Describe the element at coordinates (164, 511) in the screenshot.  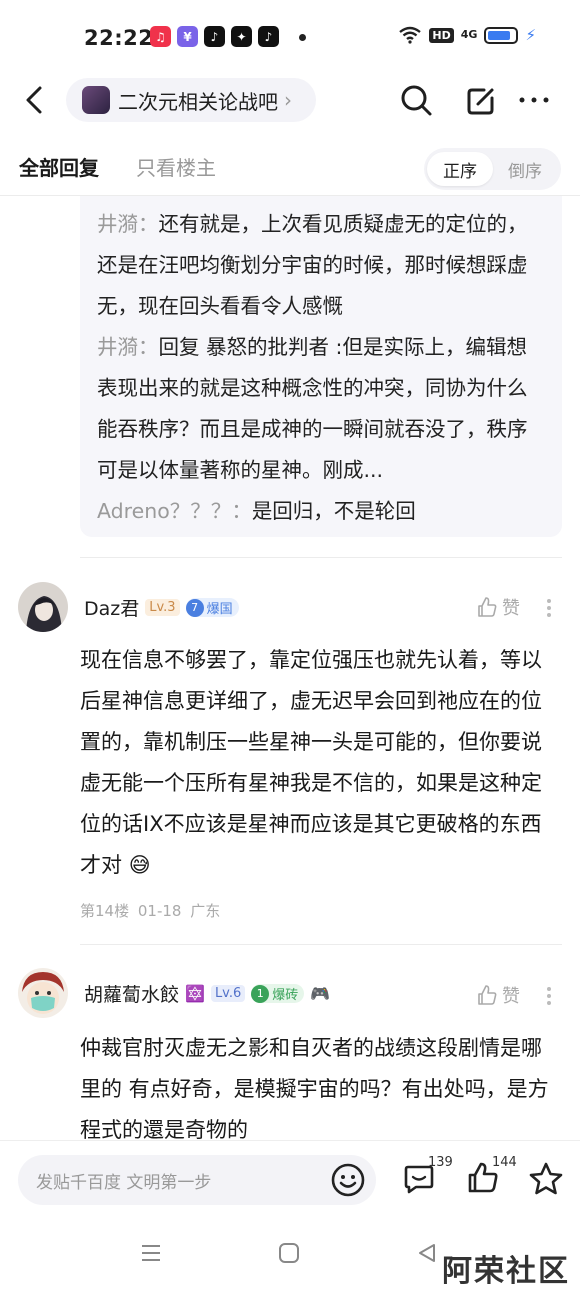
I see `sub-reply-author: Adreno？？？` at that location.